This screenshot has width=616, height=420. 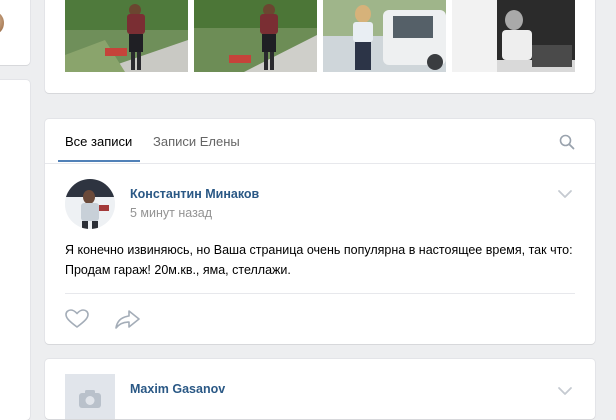 I want to click on active-tab-indicator, so click(x=99, y=161).